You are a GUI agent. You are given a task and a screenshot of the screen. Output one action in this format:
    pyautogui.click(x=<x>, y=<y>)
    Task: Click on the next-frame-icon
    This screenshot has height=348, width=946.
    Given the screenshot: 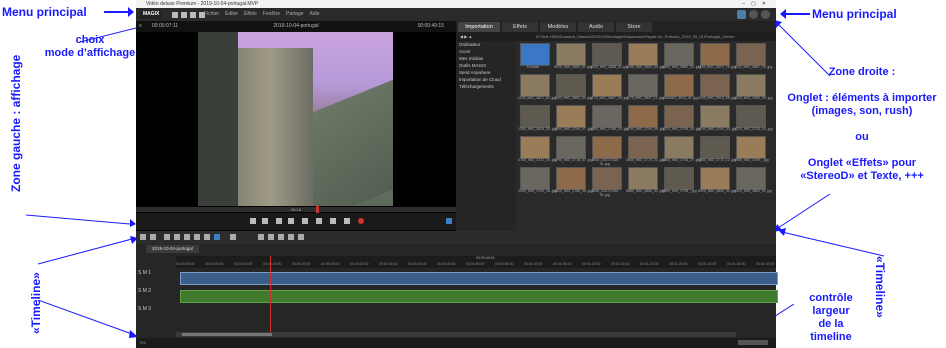 What is the action you would take?
    pyautogui.click(x=319, y=221)
    